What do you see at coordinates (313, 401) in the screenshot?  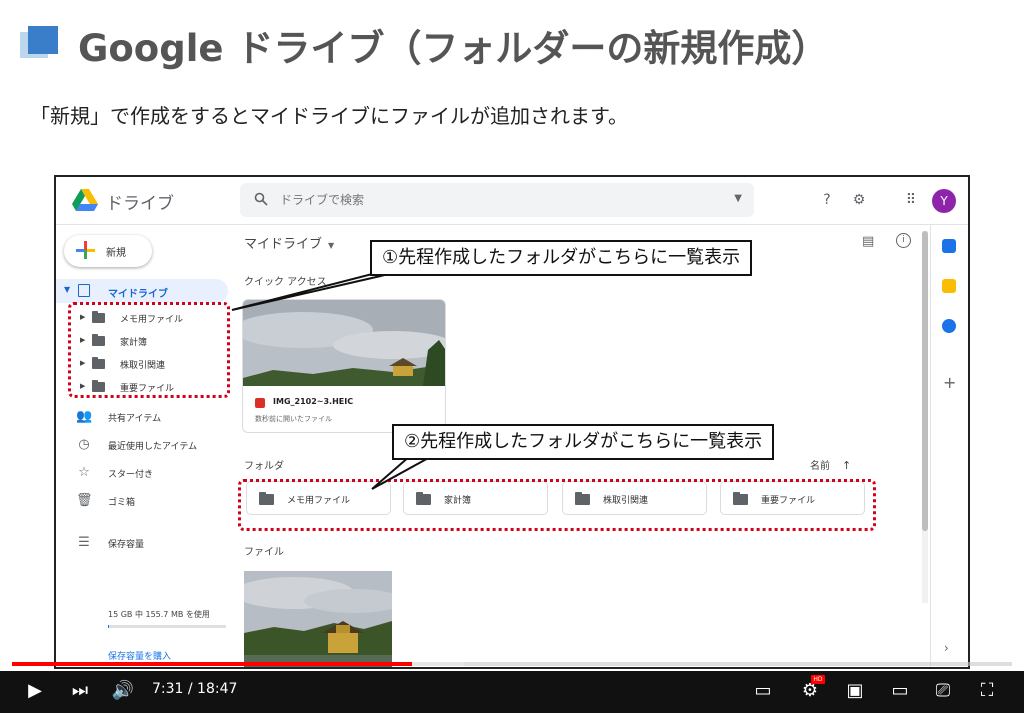 I see `quick-access-file-name: IMG_2102~3.HEIC` at bounding box center [313, 401].